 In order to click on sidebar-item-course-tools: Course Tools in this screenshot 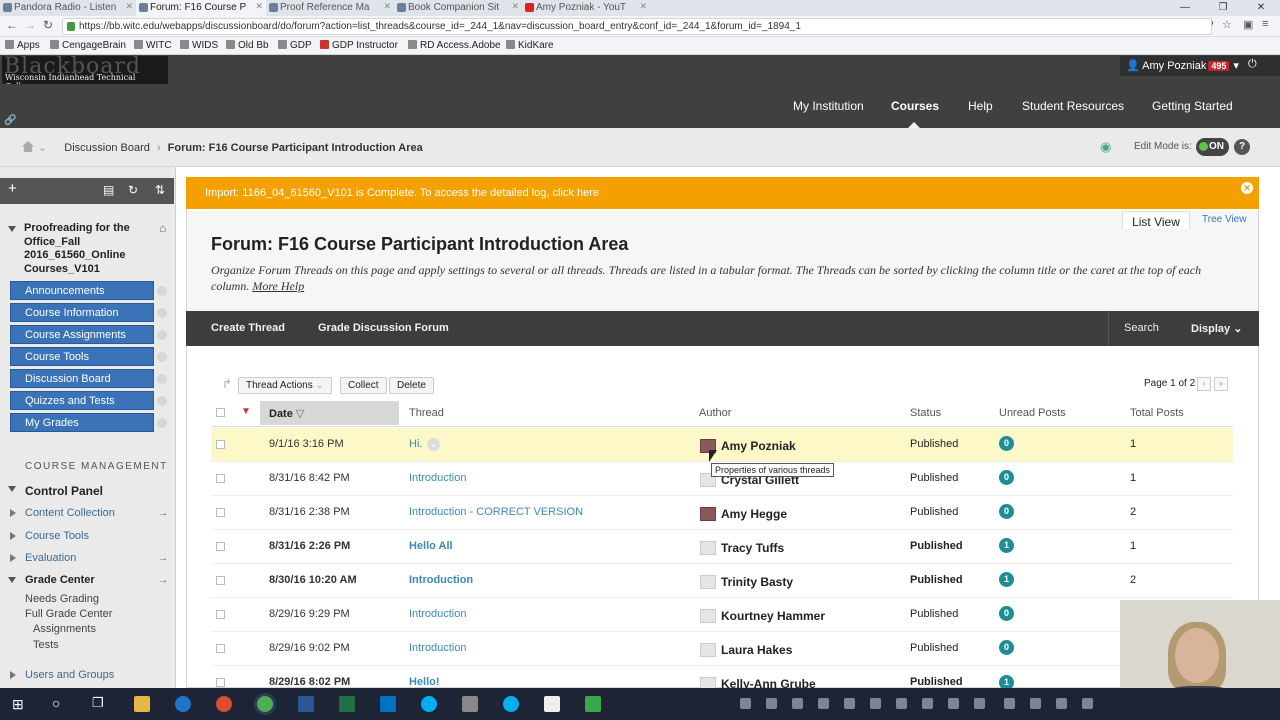, I will do `click(82, 356)`.